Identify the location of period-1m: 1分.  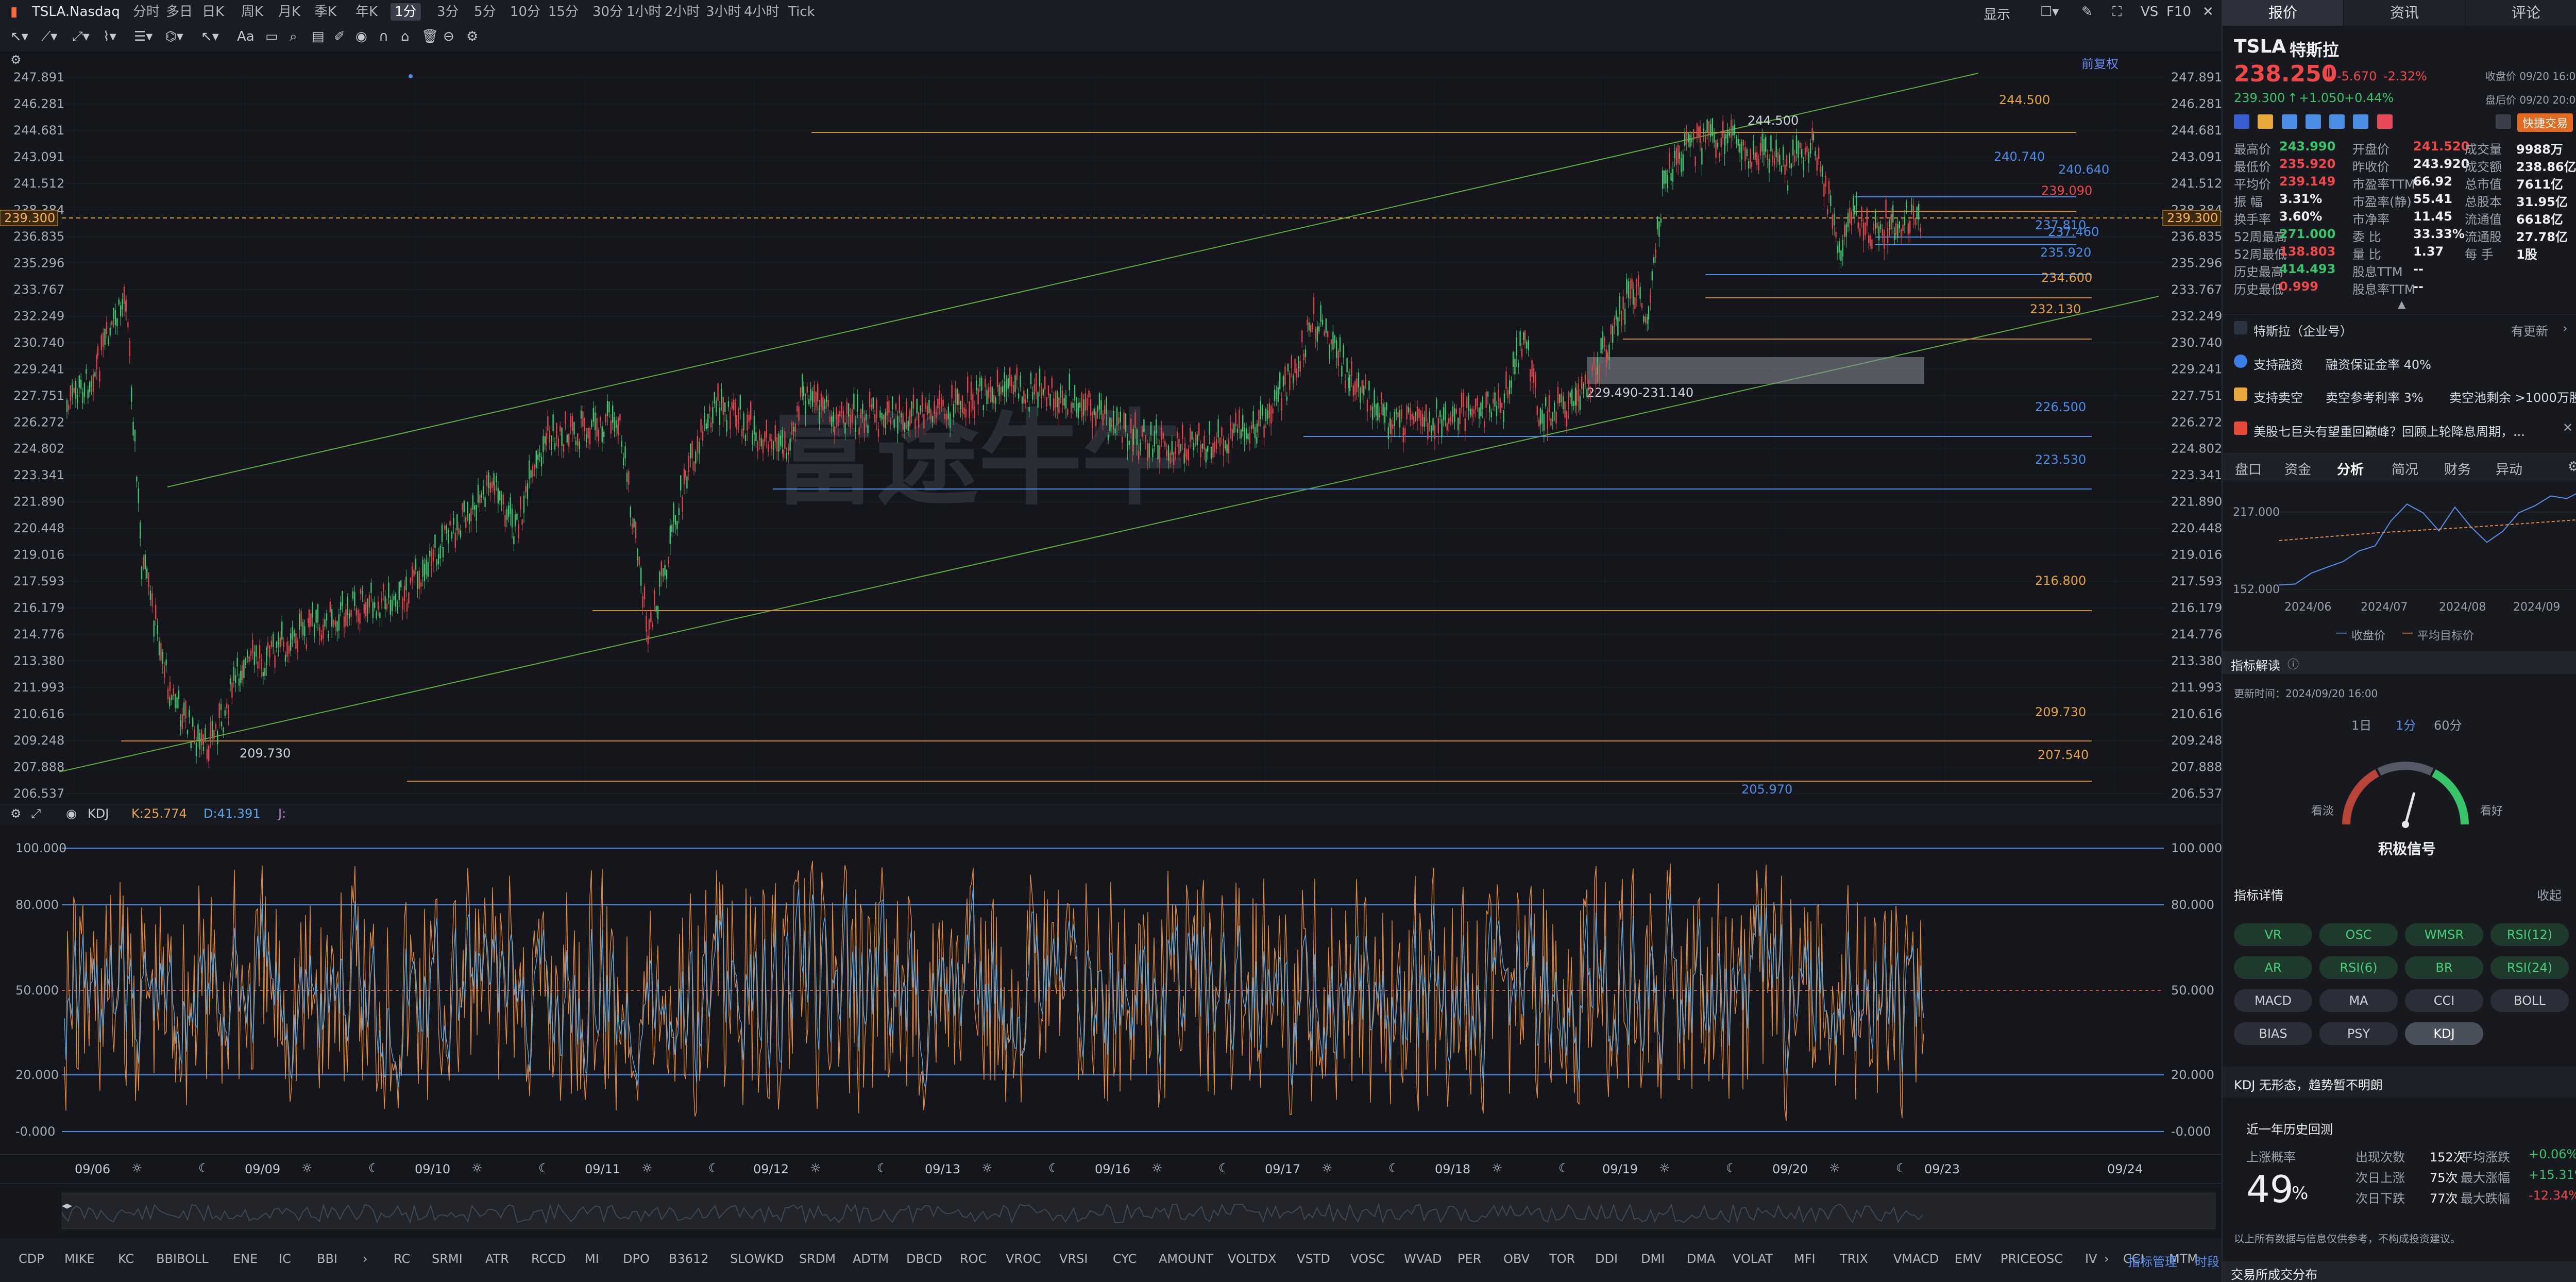
(2406, 724).